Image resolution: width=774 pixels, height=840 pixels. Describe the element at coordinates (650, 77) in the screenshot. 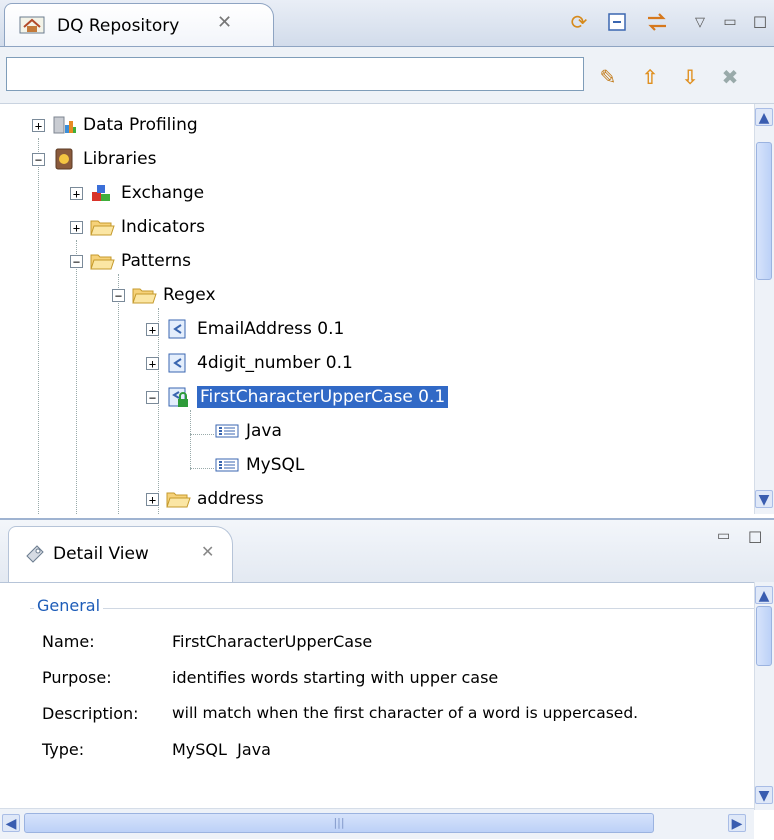

I see `up-arrow-icon: ⇧` at that location.